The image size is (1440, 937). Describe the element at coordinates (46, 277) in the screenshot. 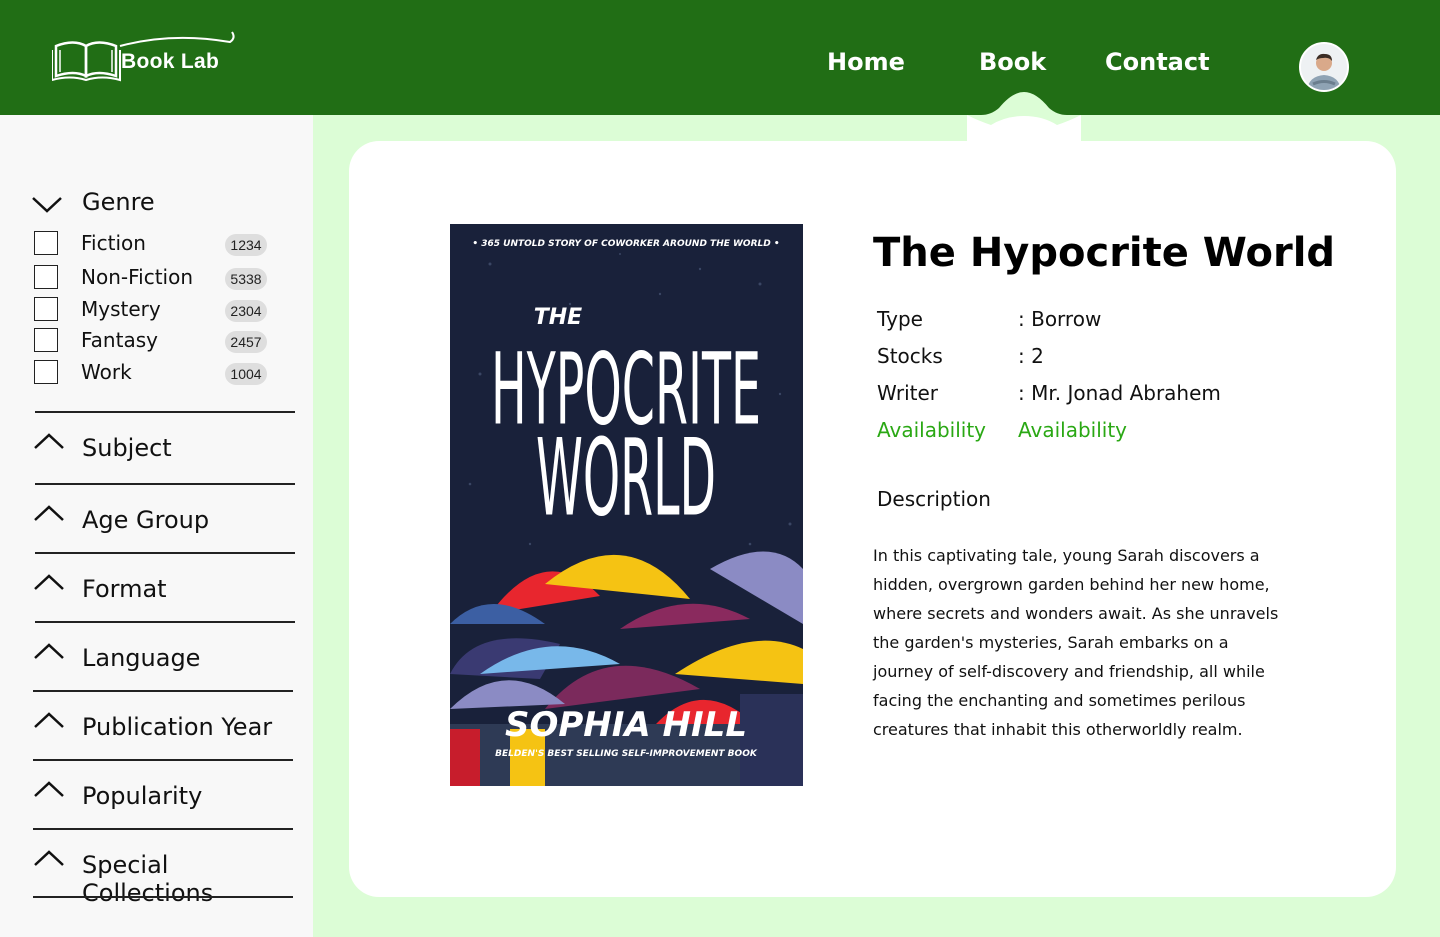

I see `non-fiction-checkbox` at that location.